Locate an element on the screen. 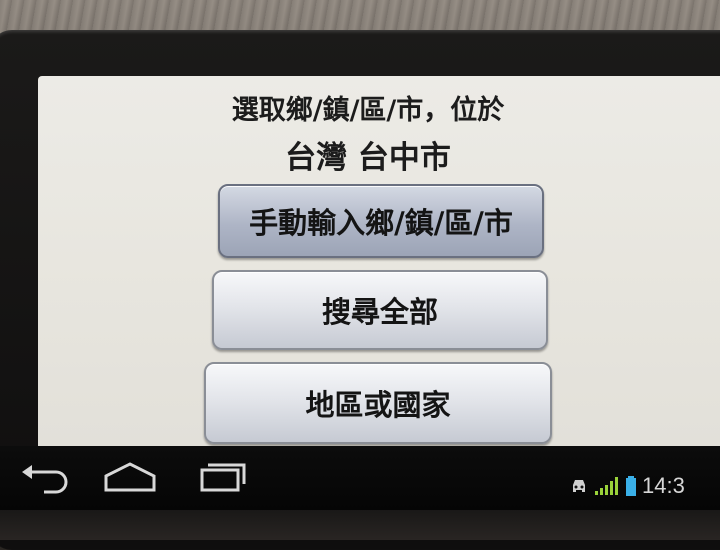  search-all-button: 搜尋全部 is located at coordinates (380, 310).